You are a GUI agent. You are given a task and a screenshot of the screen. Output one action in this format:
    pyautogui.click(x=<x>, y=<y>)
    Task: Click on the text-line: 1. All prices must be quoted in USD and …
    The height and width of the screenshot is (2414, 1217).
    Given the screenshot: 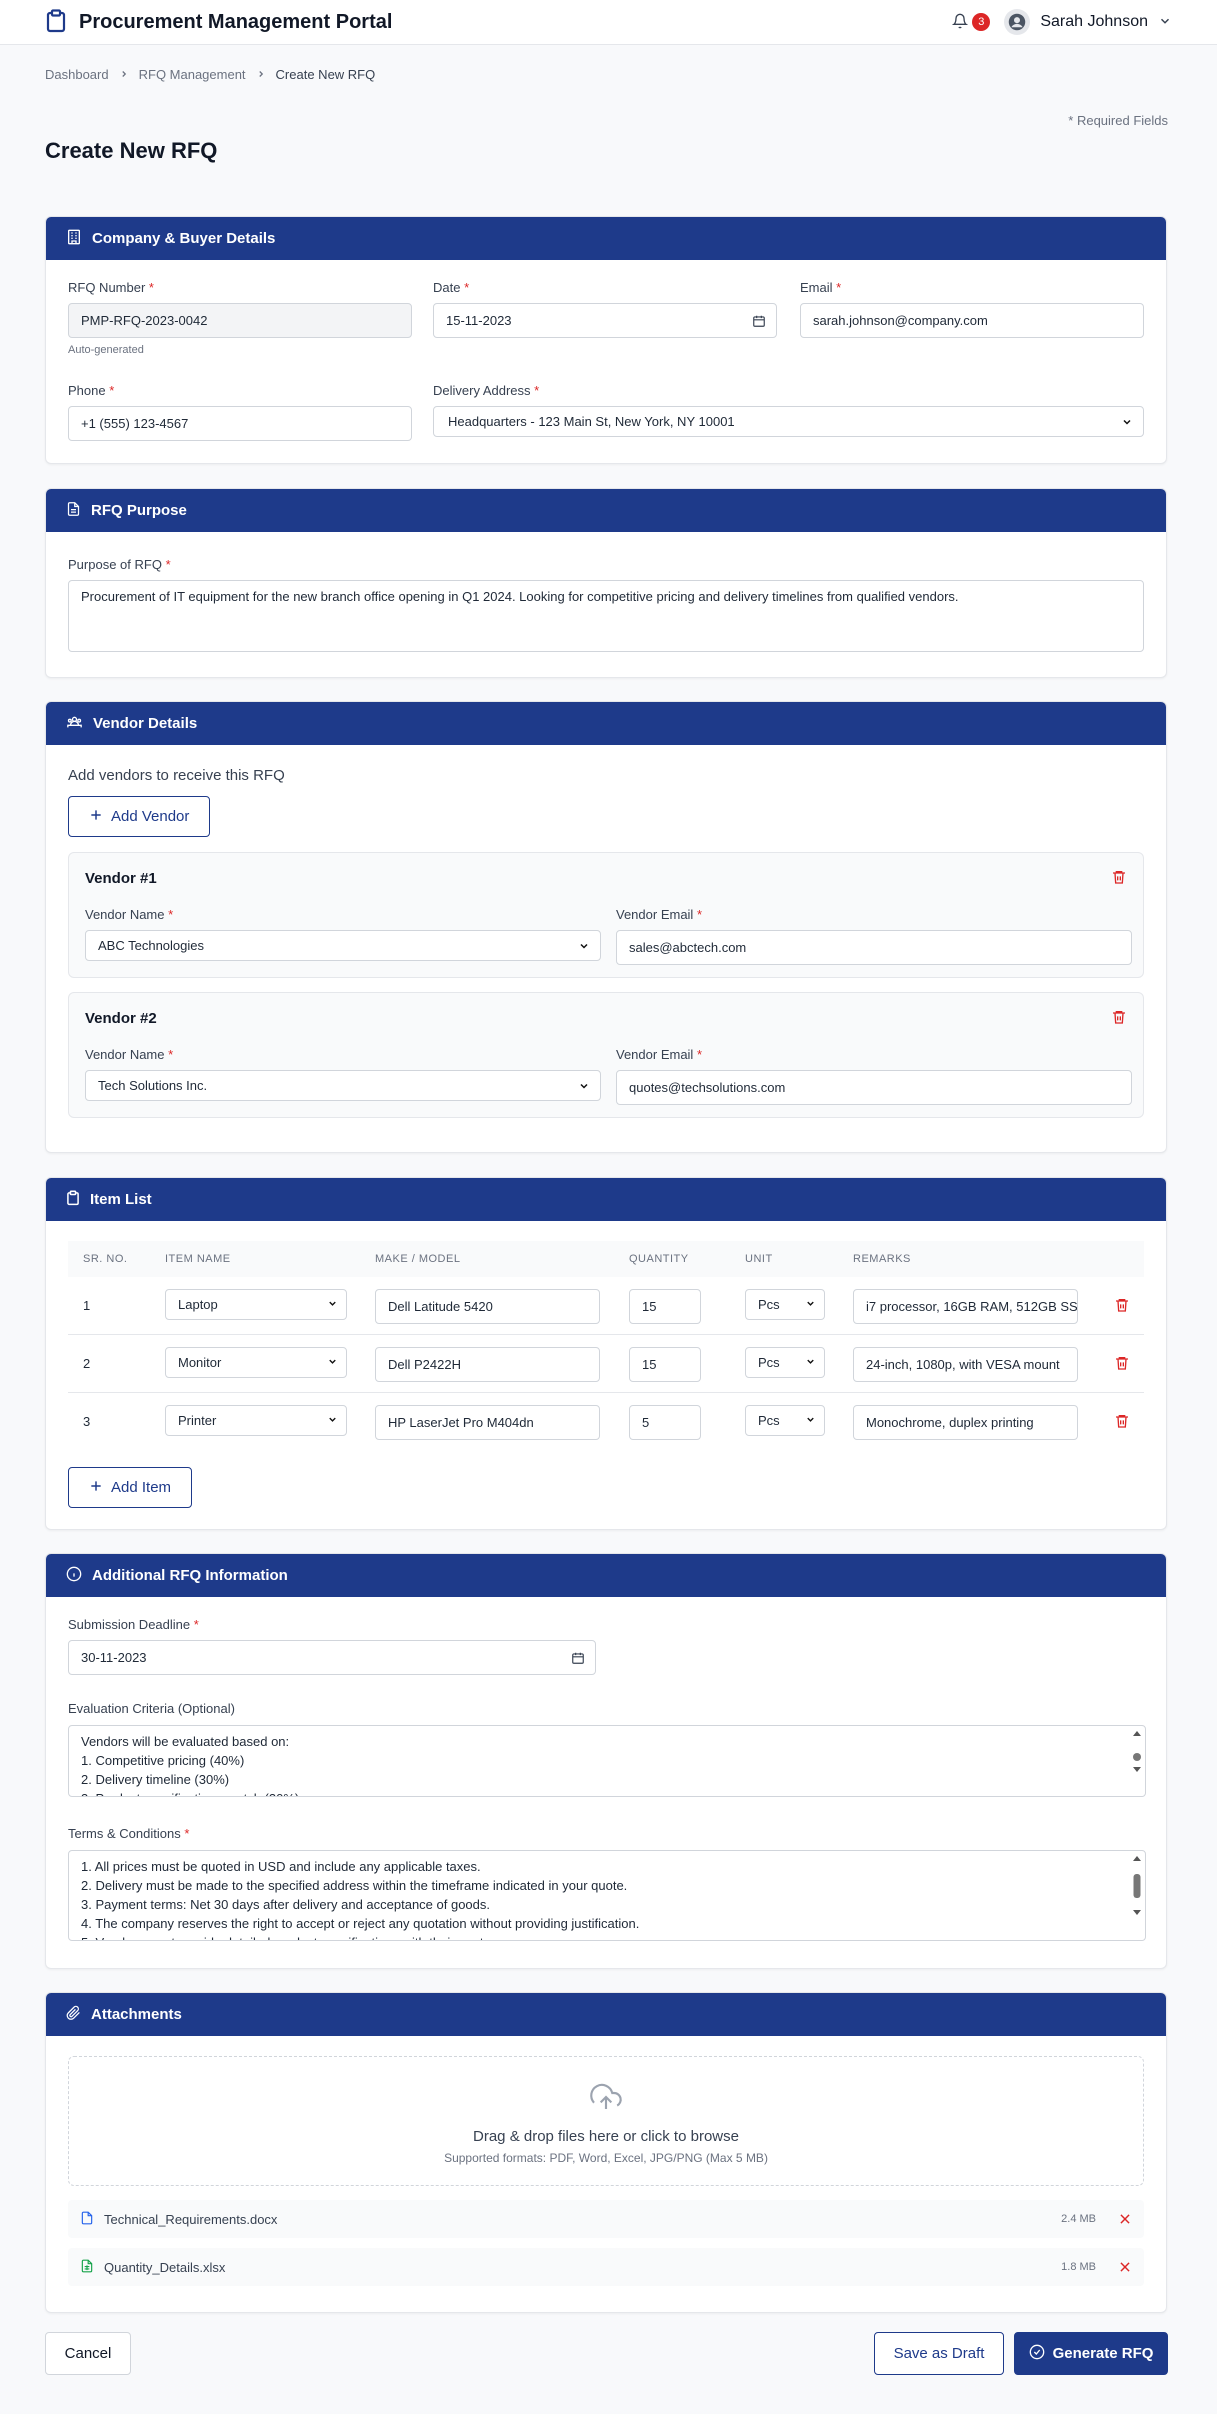 What is the action you would take?
    pyautogui.click(x=281, y=1866)
    